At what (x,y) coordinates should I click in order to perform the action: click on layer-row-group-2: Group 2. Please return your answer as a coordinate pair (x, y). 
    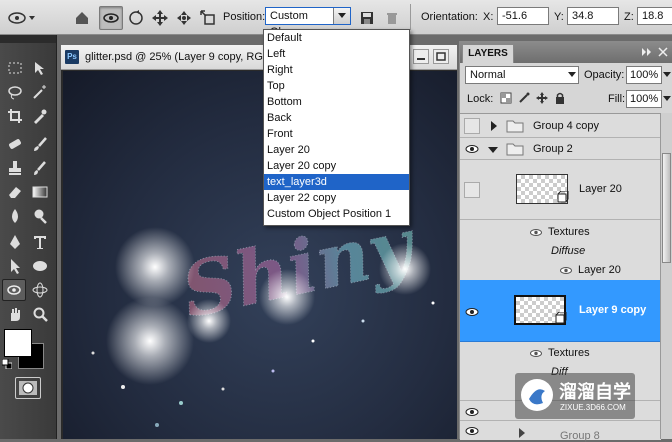
    Looking at the image, I should click on (566, 149).